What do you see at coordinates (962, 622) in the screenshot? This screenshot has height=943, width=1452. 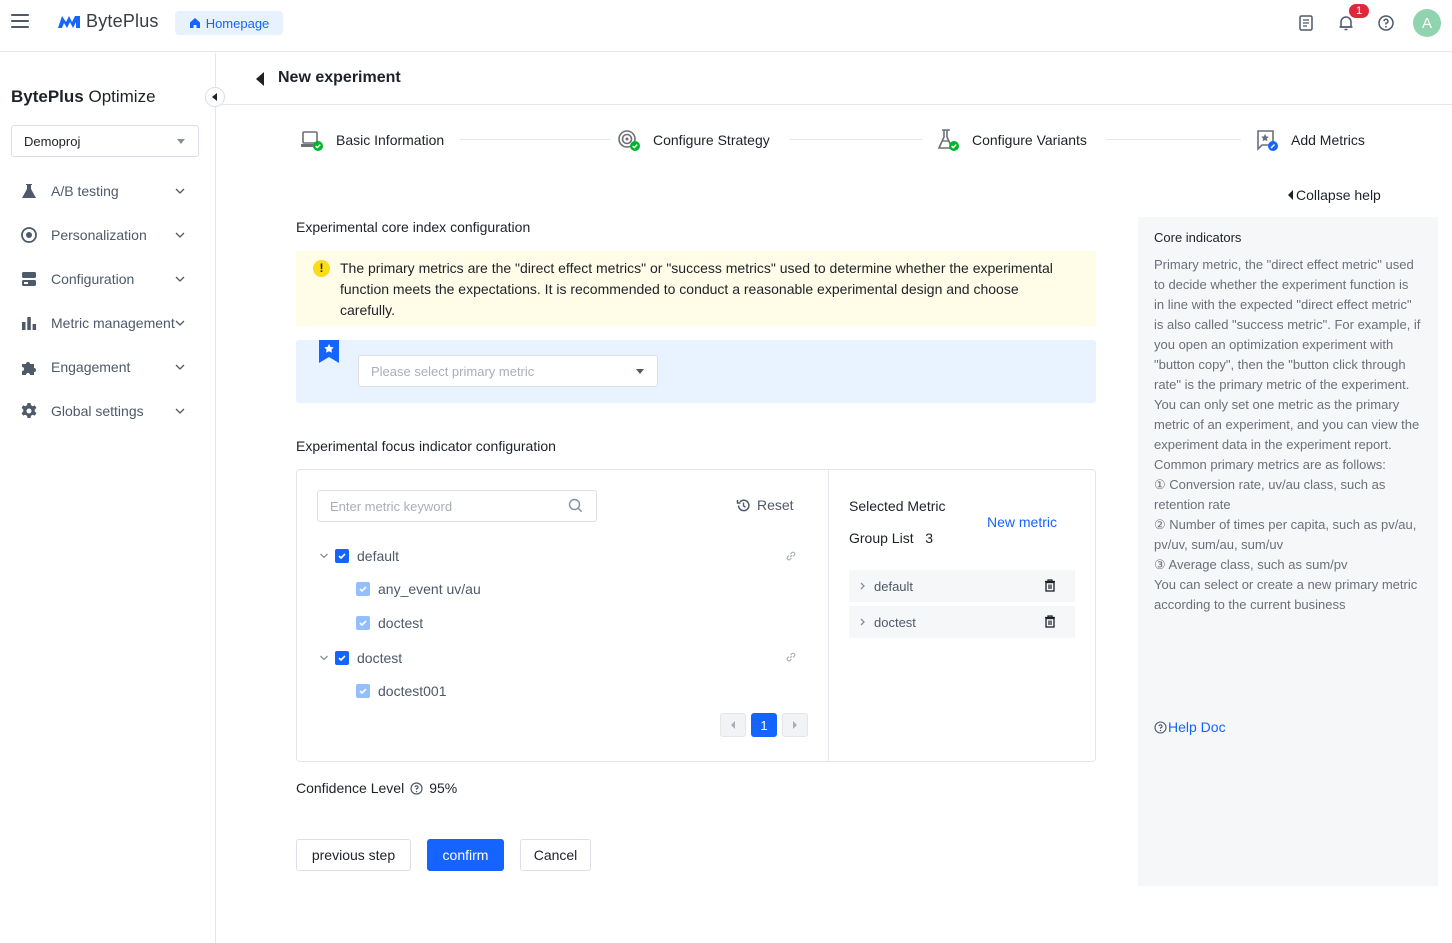 I see `selected-group-doctest: doctest` at bounding box center [962, 622].